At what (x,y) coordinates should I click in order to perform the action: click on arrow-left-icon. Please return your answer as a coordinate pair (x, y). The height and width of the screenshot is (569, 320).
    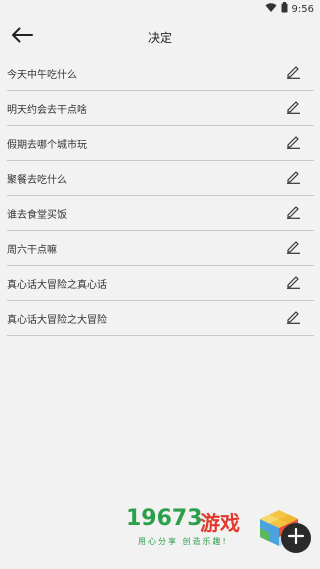
    Looking at the image, I should click on (22, 37).